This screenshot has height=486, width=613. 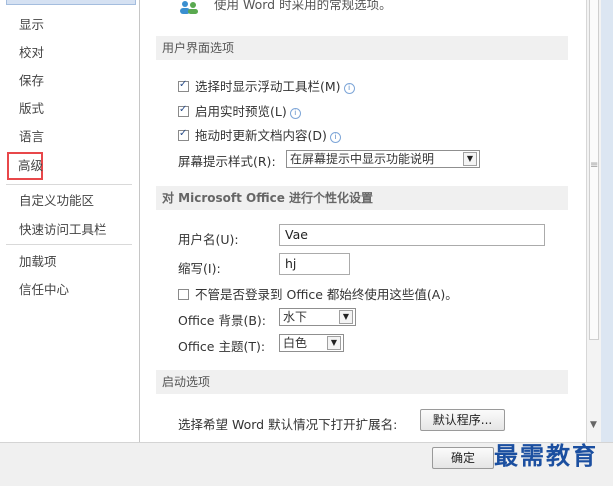 I want to click on default-extensions-label: 选择希望 Word 默认情况下打开扩展名:, so click(x=288, y=424).